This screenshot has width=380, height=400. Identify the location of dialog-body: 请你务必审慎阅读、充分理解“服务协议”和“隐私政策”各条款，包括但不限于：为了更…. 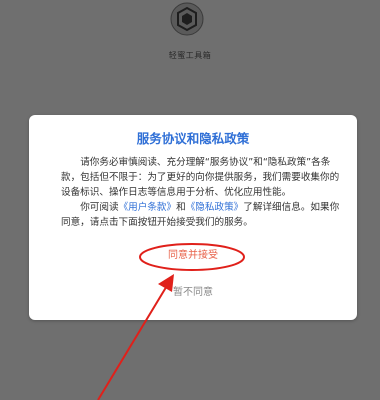
(202, 192).